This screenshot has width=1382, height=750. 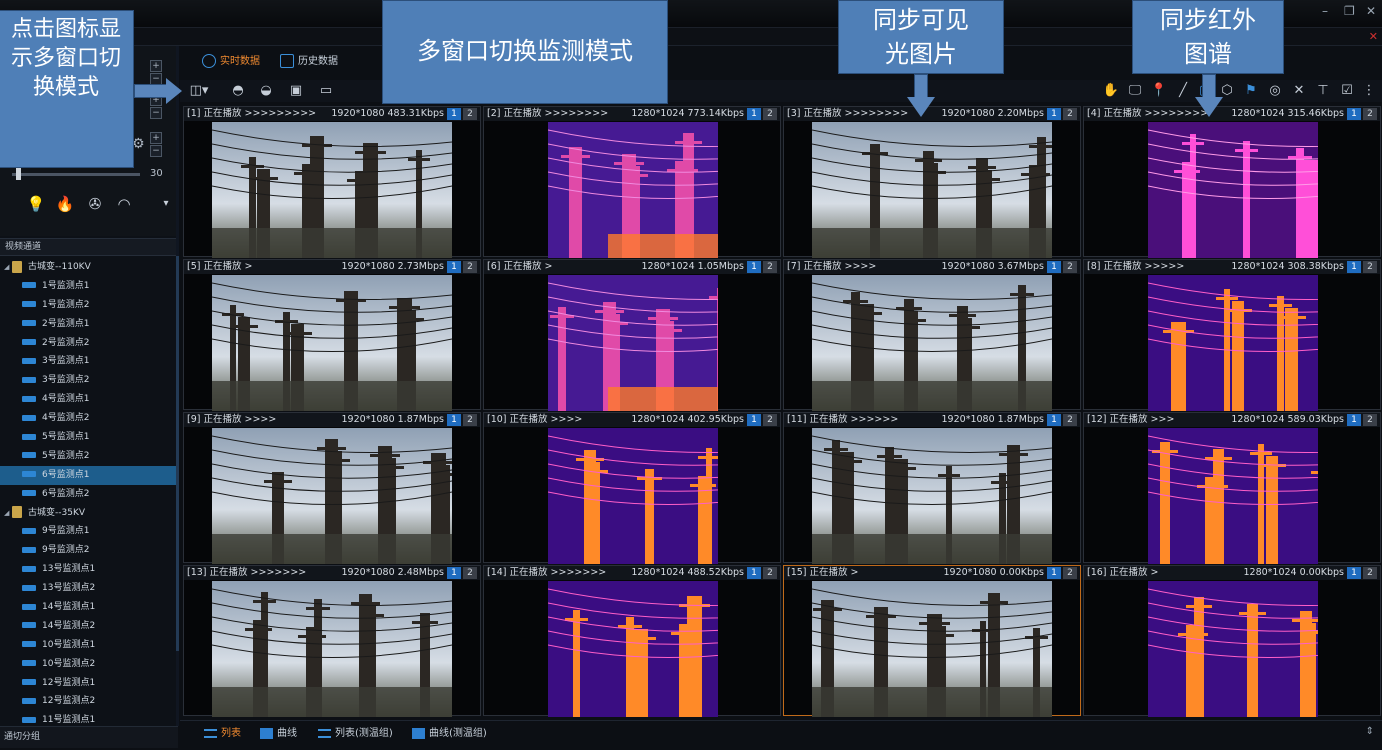 I want to click on video-cell: [10] 正在播放 >>>> 1280*1024 402.95Kbps 1 2, so click(x=632, y=488).